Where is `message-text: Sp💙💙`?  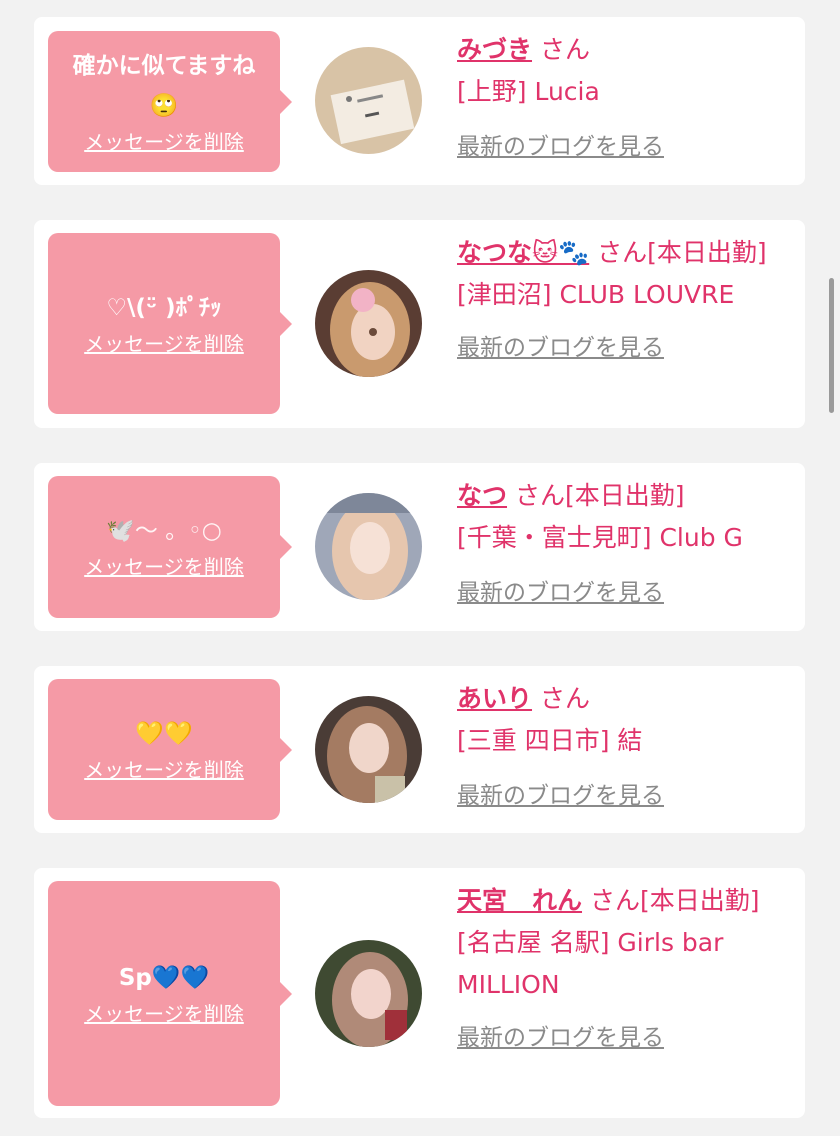
message-text: Sp💙💙 is located at coordinates (164, 977).